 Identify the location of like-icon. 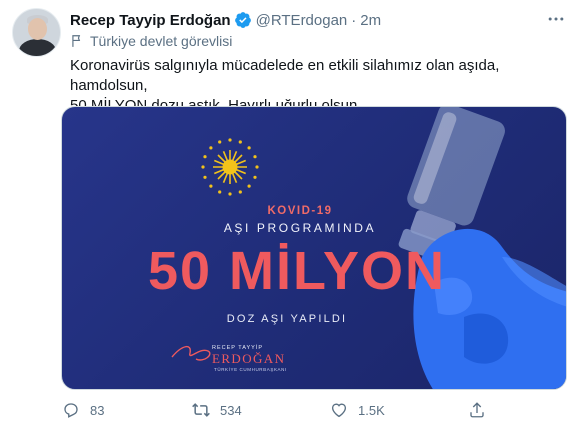
(339, 410).